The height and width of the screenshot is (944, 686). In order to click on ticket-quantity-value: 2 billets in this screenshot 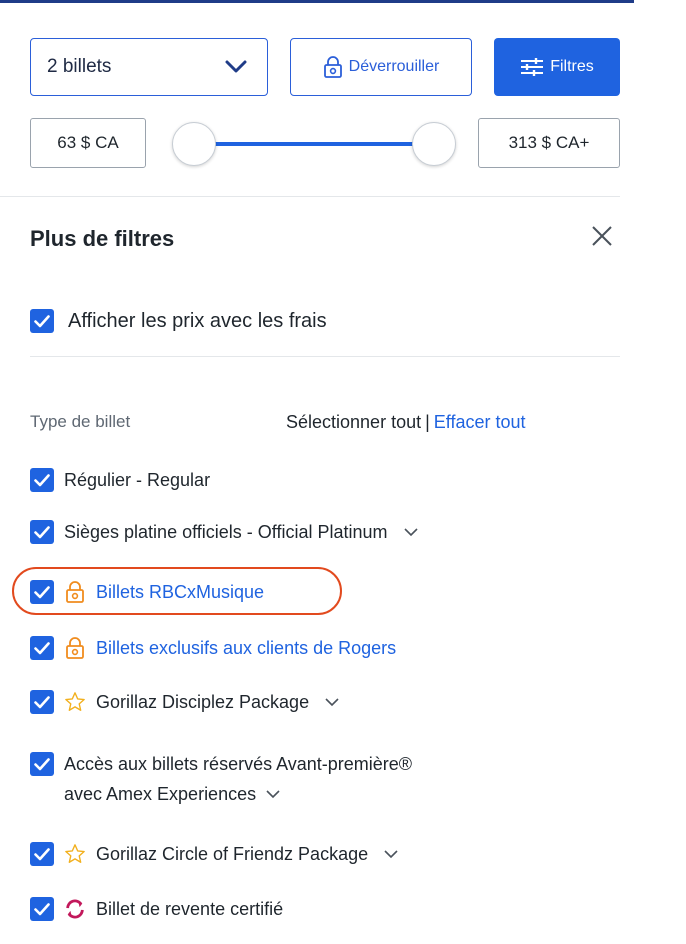, I will do `click(79, 66)`.